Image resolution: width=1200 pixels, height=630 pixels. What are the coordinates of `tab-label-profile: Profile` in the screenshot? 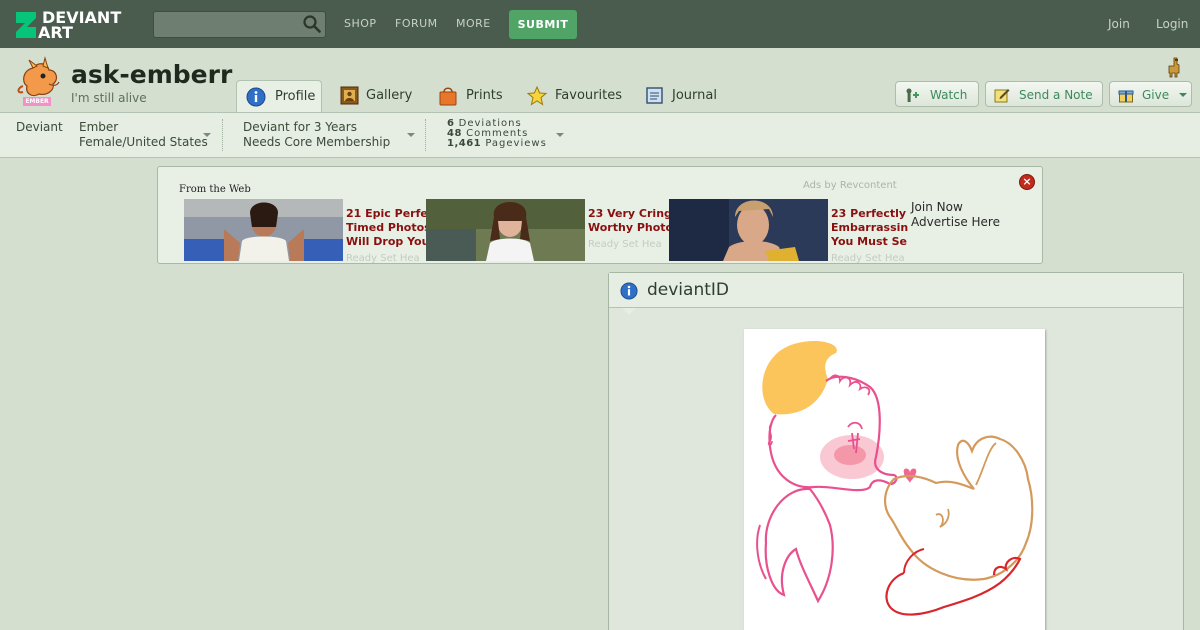 It's located at (295, 96).